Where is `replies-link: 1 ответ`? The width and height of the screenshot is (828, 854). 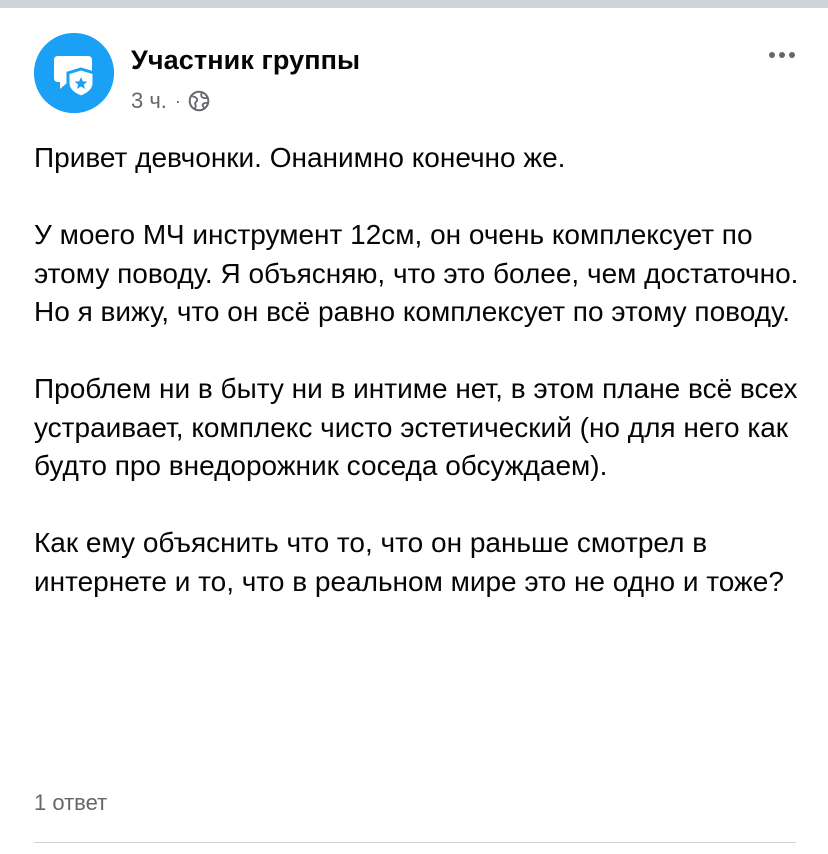 replies-link: 1 ответ is located at coordinates (70, 803).